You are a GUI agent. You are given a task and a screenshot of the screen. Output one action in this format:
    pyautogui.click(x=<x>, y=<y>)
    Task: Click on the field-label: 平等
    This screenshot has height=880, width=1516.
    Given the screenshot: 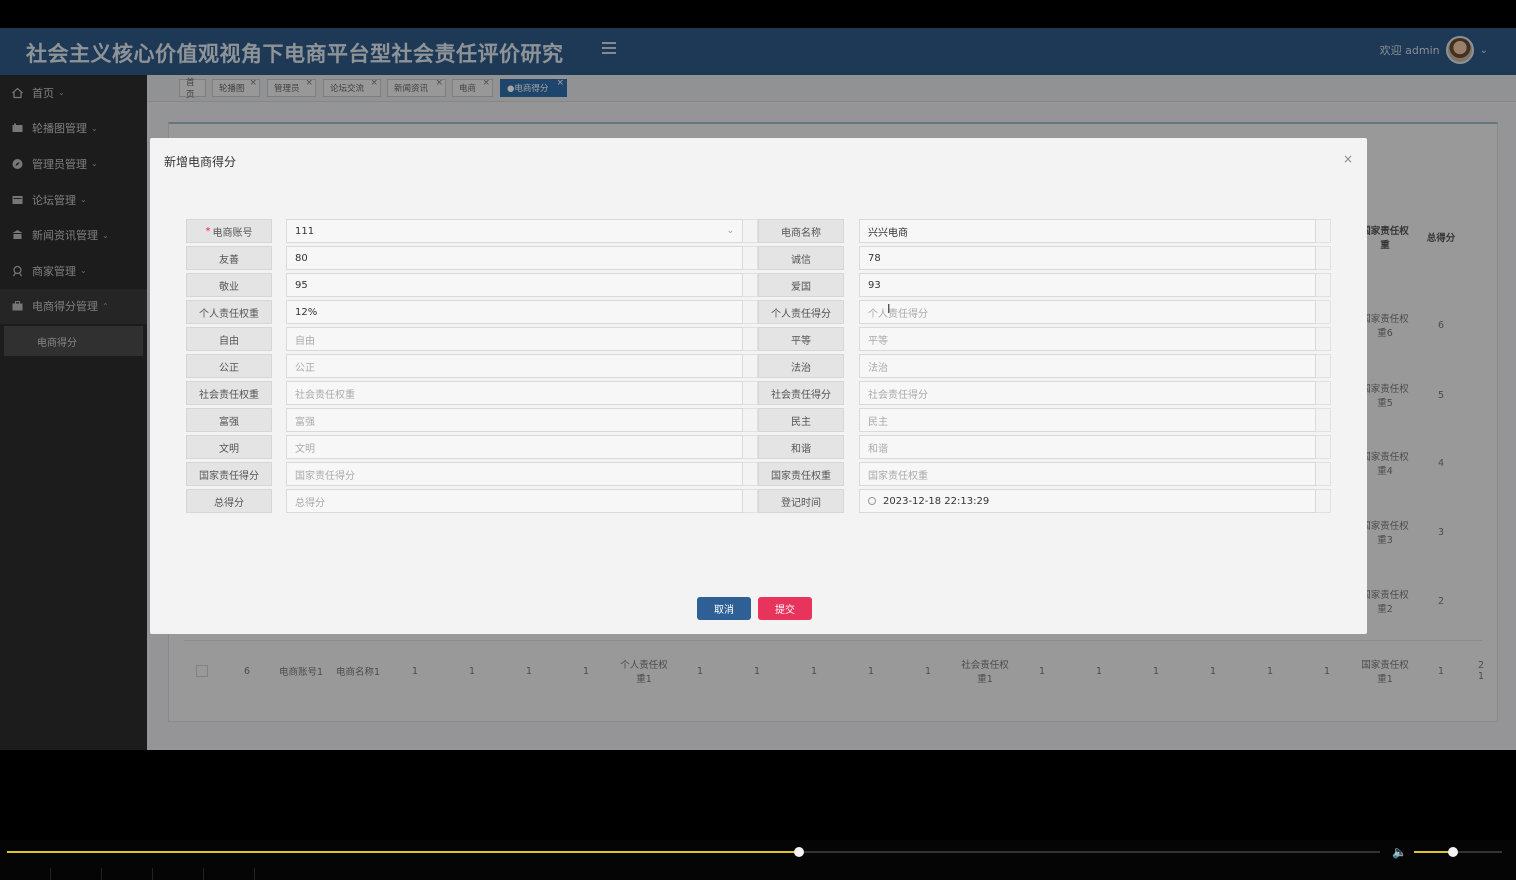 What is the action you would take?
    pyautogui.click(x=801, y=339)
    